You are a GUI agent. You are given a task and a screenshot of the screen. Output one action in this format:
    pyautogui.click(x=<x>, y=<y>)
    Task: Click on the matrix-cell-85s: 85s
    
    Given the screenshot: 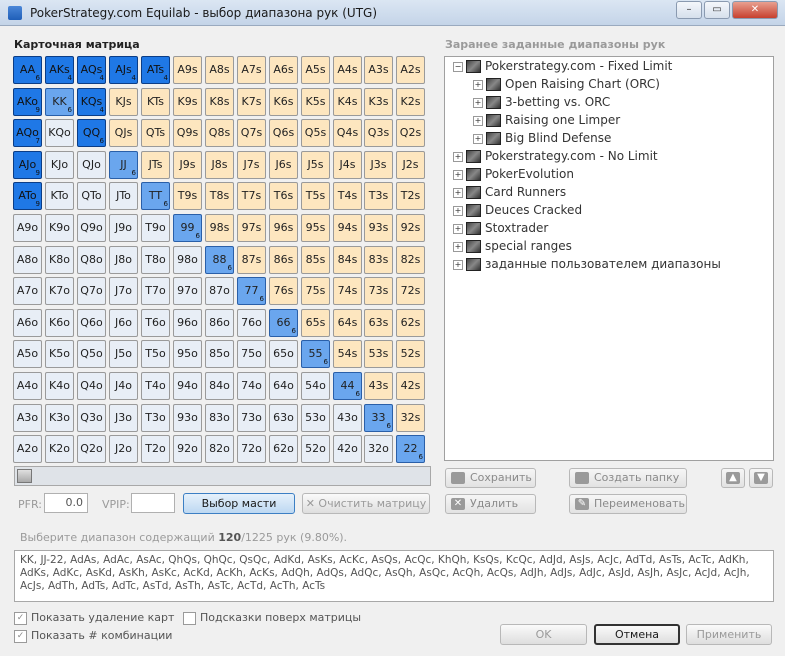 What is the action you would take?
    pyautogui.click(x=315, y=260)
    